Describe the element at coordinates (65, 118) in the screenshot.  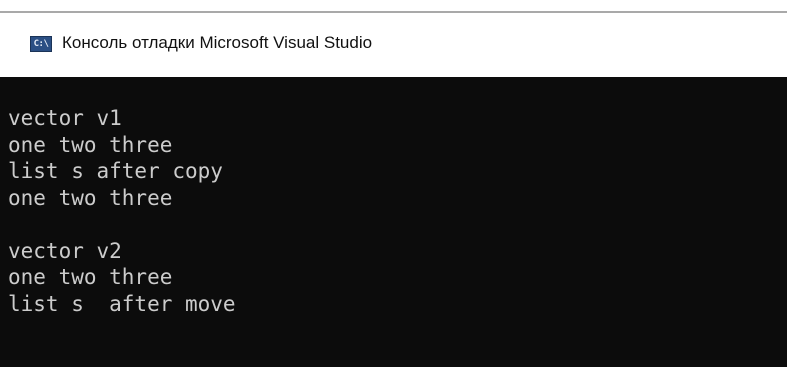
I see `console-line: vector v1` at that location.